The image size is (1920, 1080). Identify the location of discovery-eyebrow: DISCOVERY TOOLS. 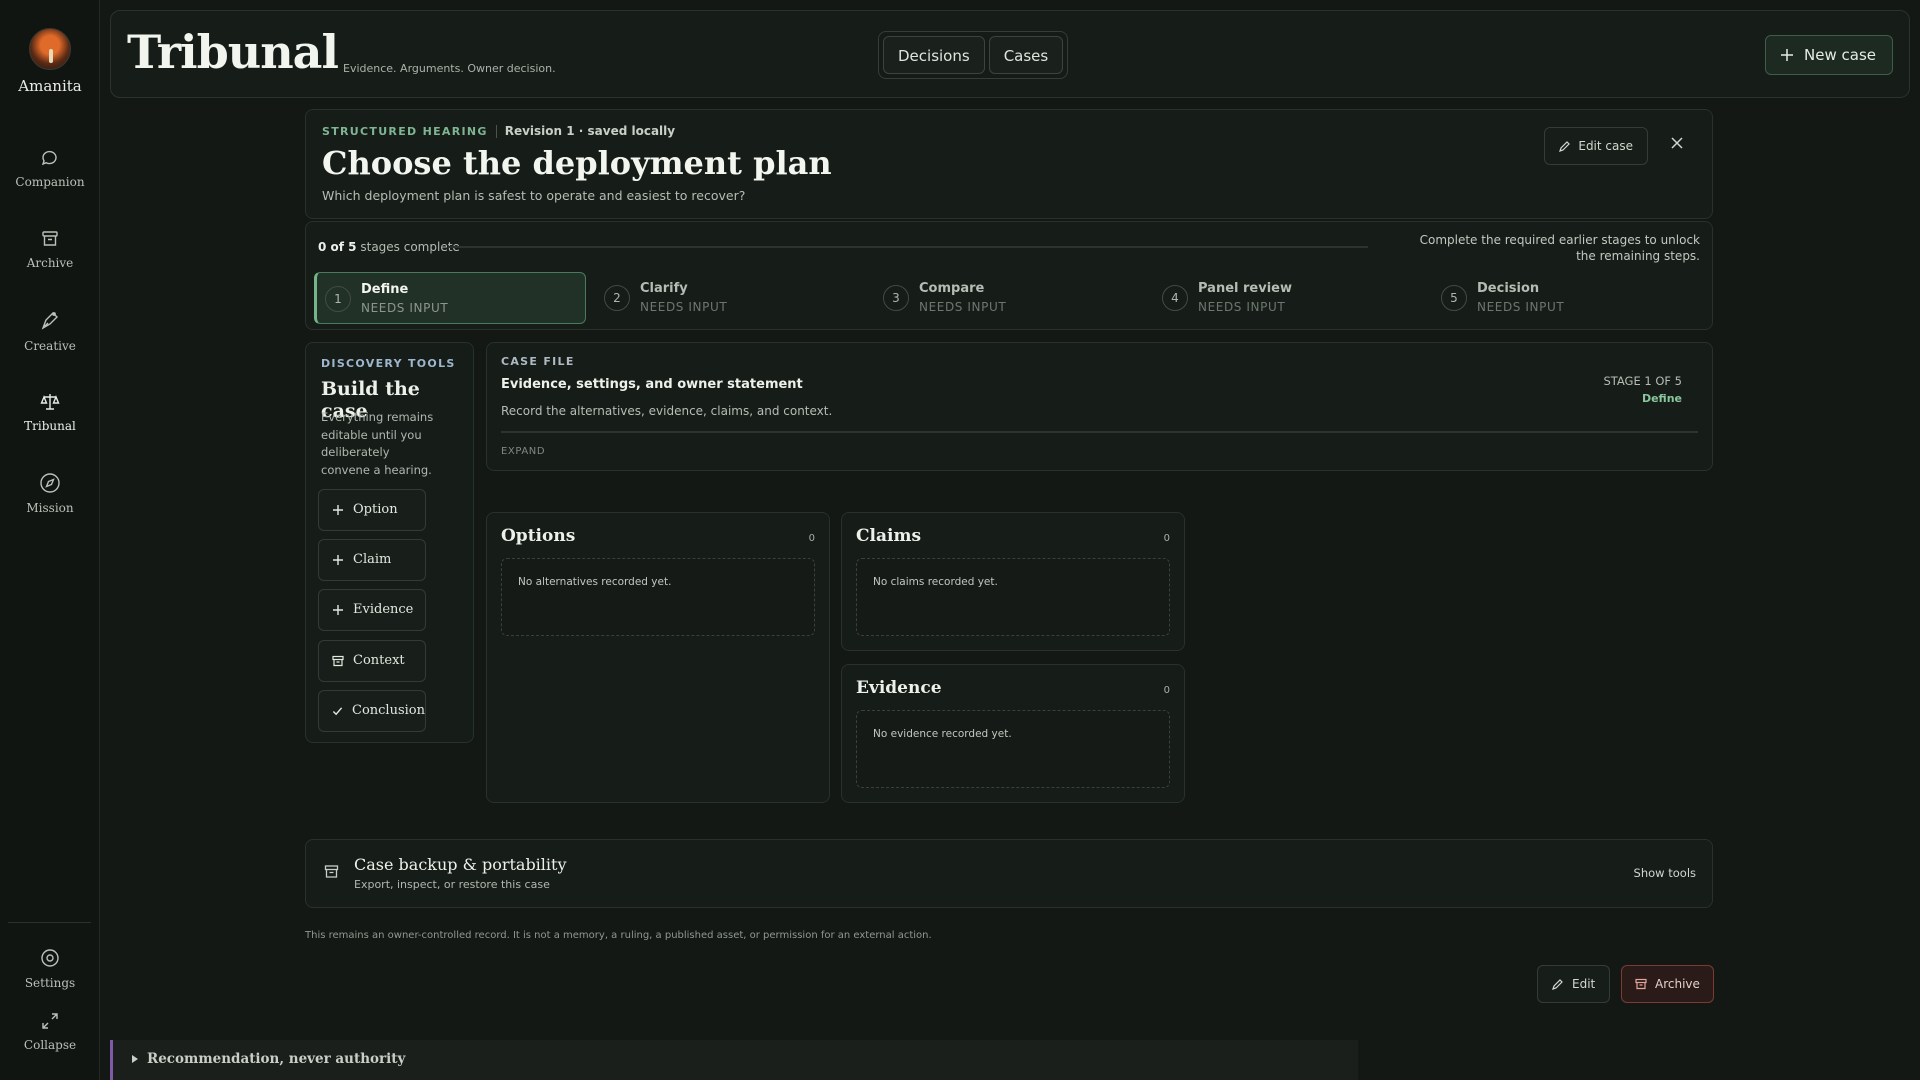
(388, 363).